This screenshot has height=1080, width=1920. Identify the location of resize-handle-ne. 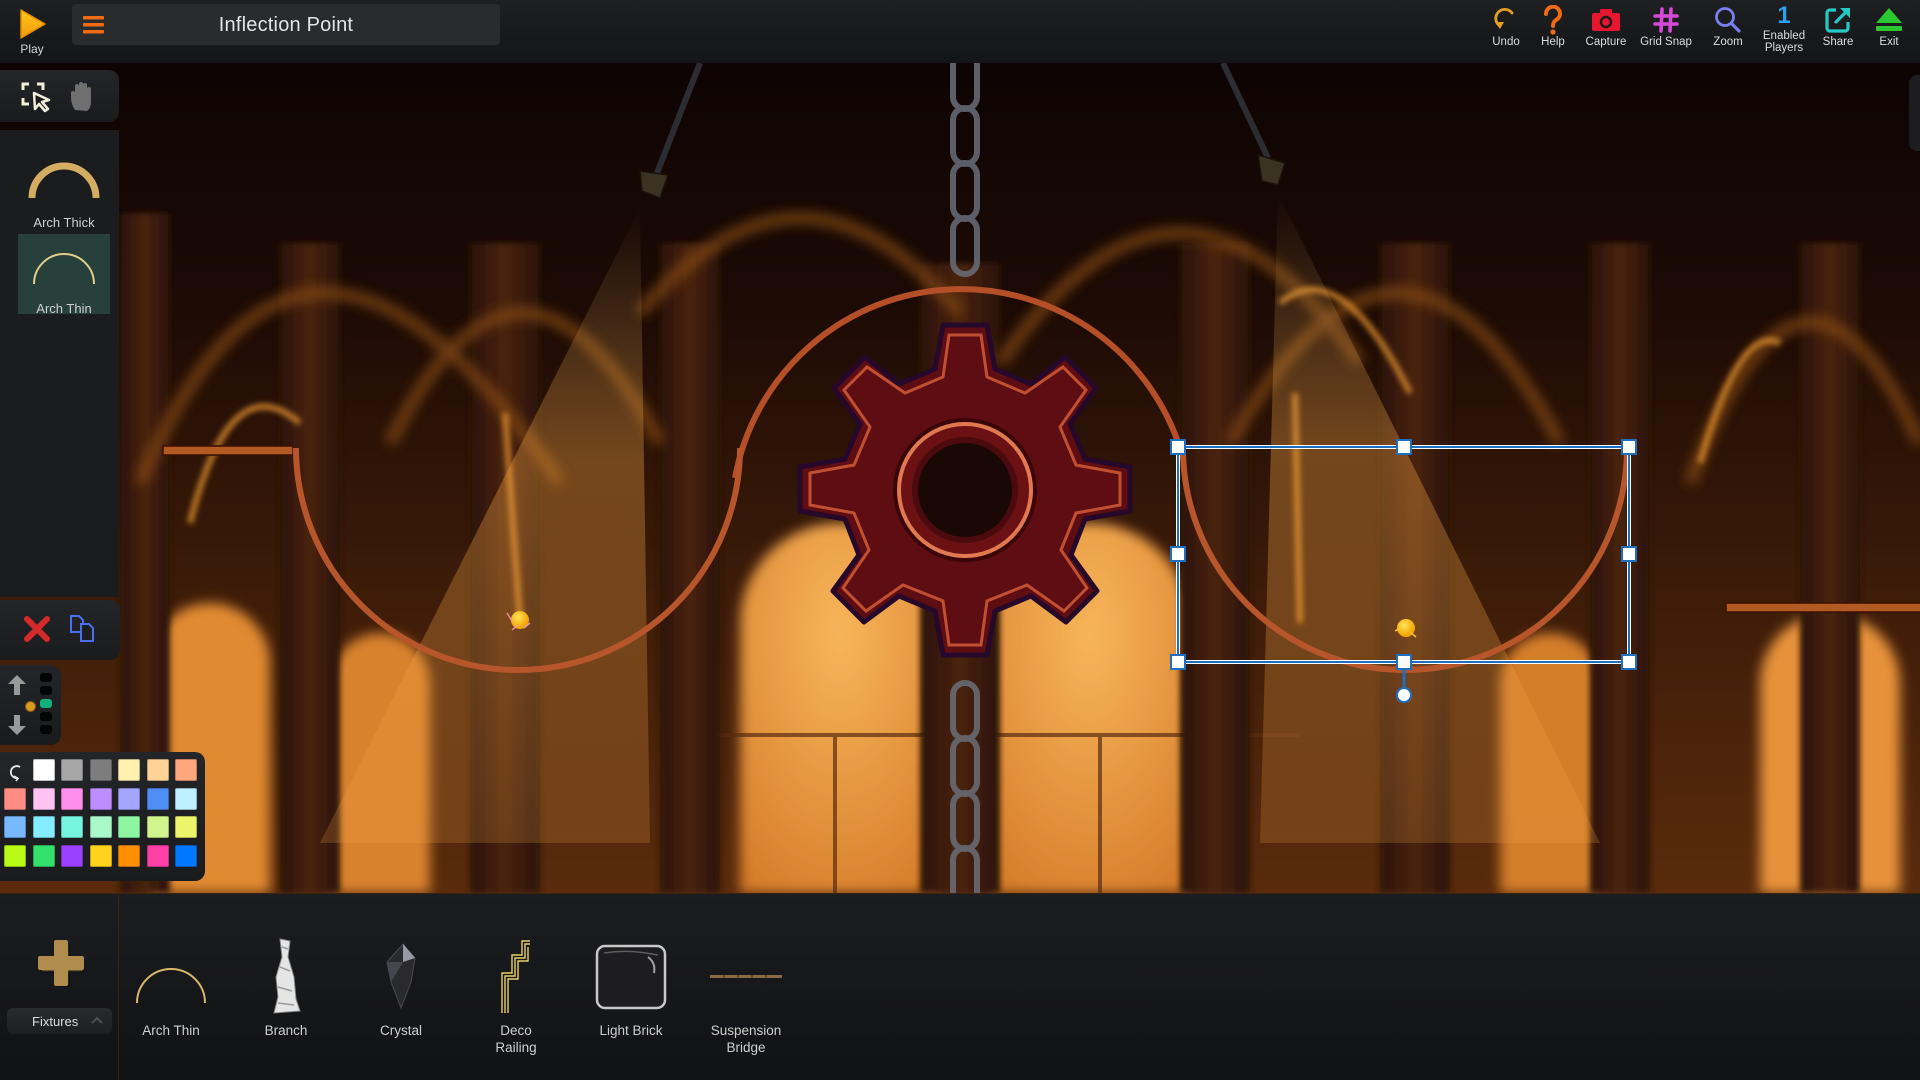
(1629, 447).